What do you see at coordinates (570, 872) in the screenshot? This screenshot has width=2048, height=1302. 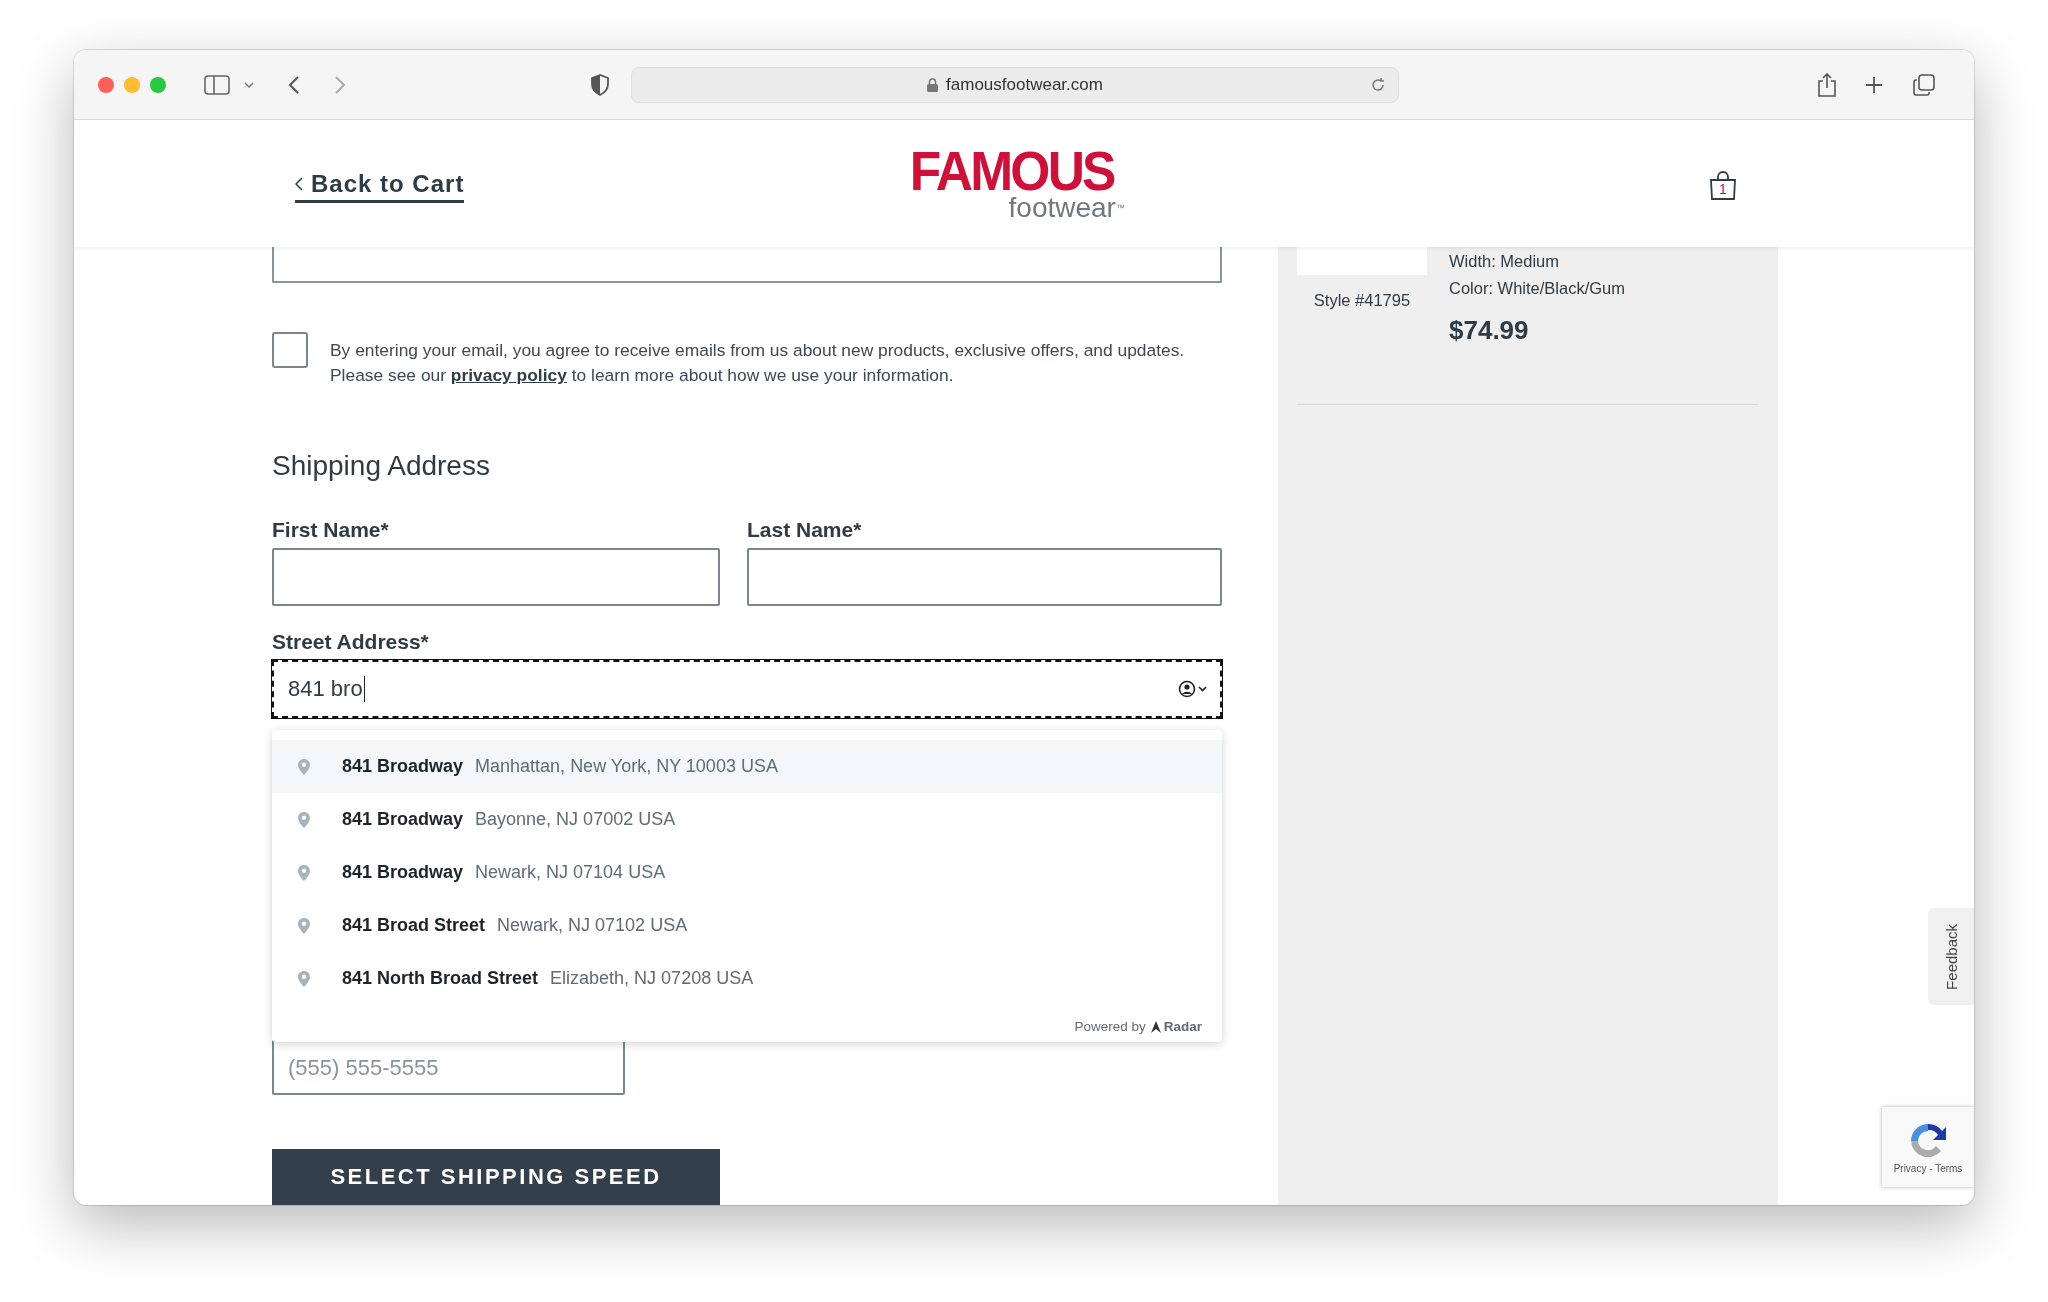 I see `locality-text: Newark, NJ 07104 USA` at bounding box center [570, 872].